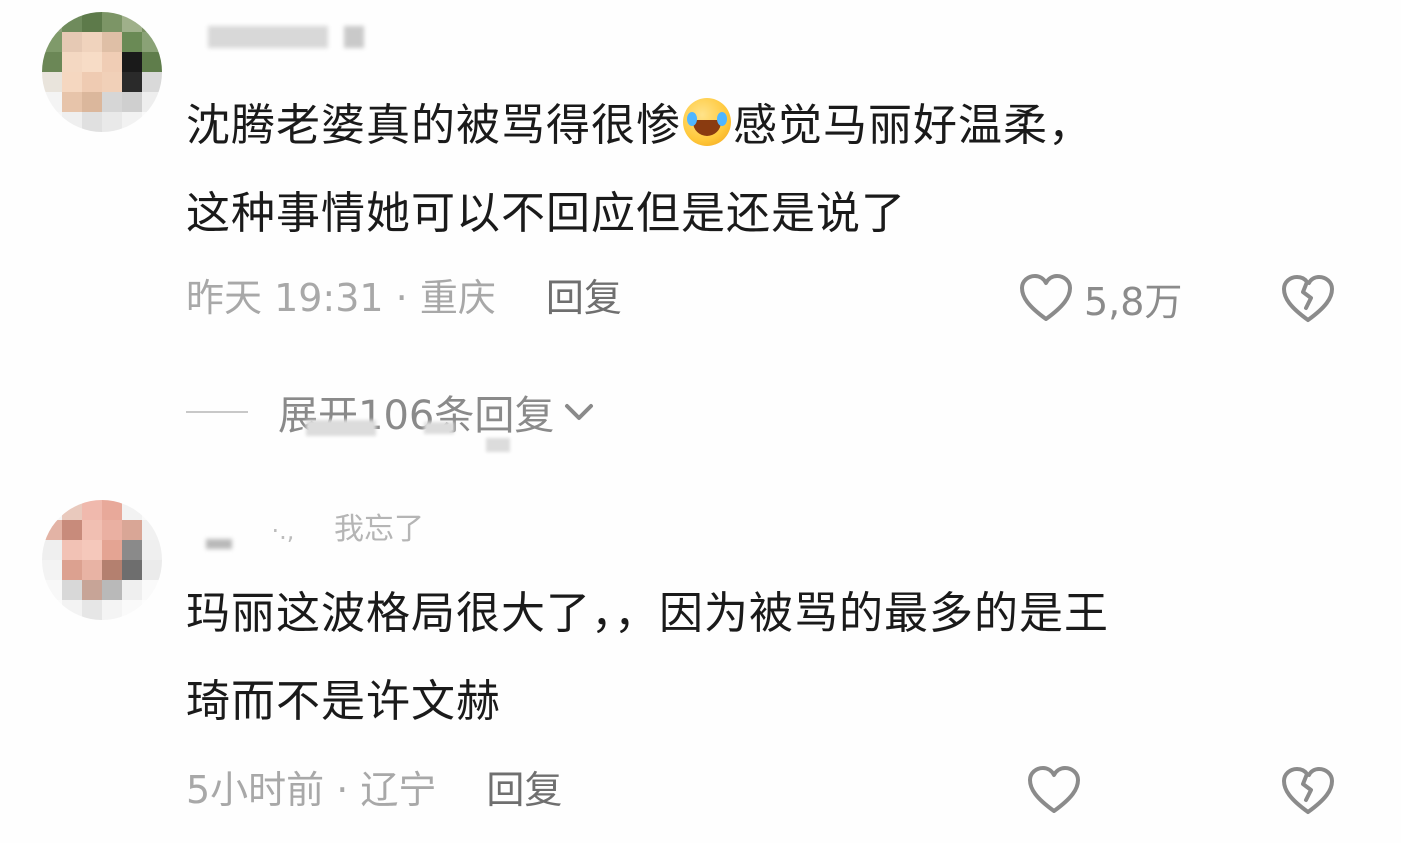 The height and width of the screenshot is (843, 1401). I want to click on username, so click(286, 36).